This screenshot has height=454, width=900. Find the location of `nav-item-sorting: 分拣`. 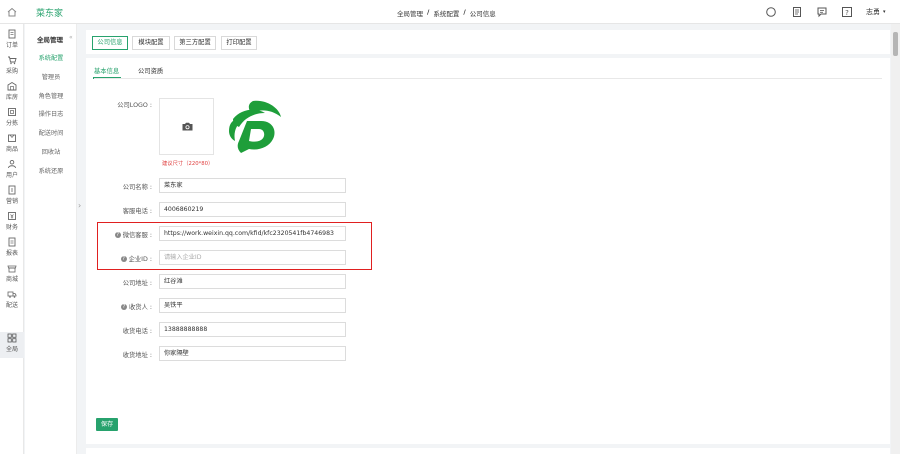

nav-item-sorting: 分拣 is located at coordinates (12, 119).